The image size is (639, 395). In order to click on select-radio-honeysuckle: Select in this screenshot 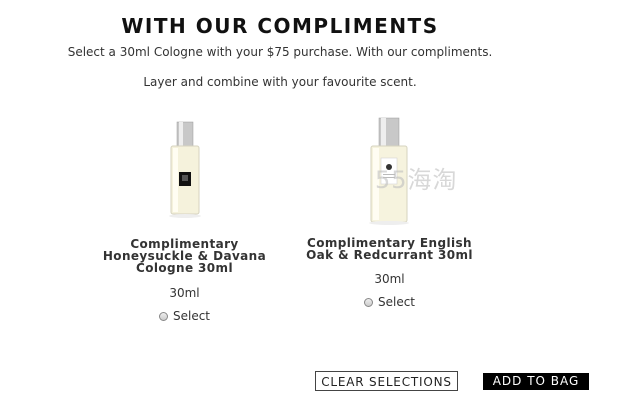, I will do `click(184, 316)`.